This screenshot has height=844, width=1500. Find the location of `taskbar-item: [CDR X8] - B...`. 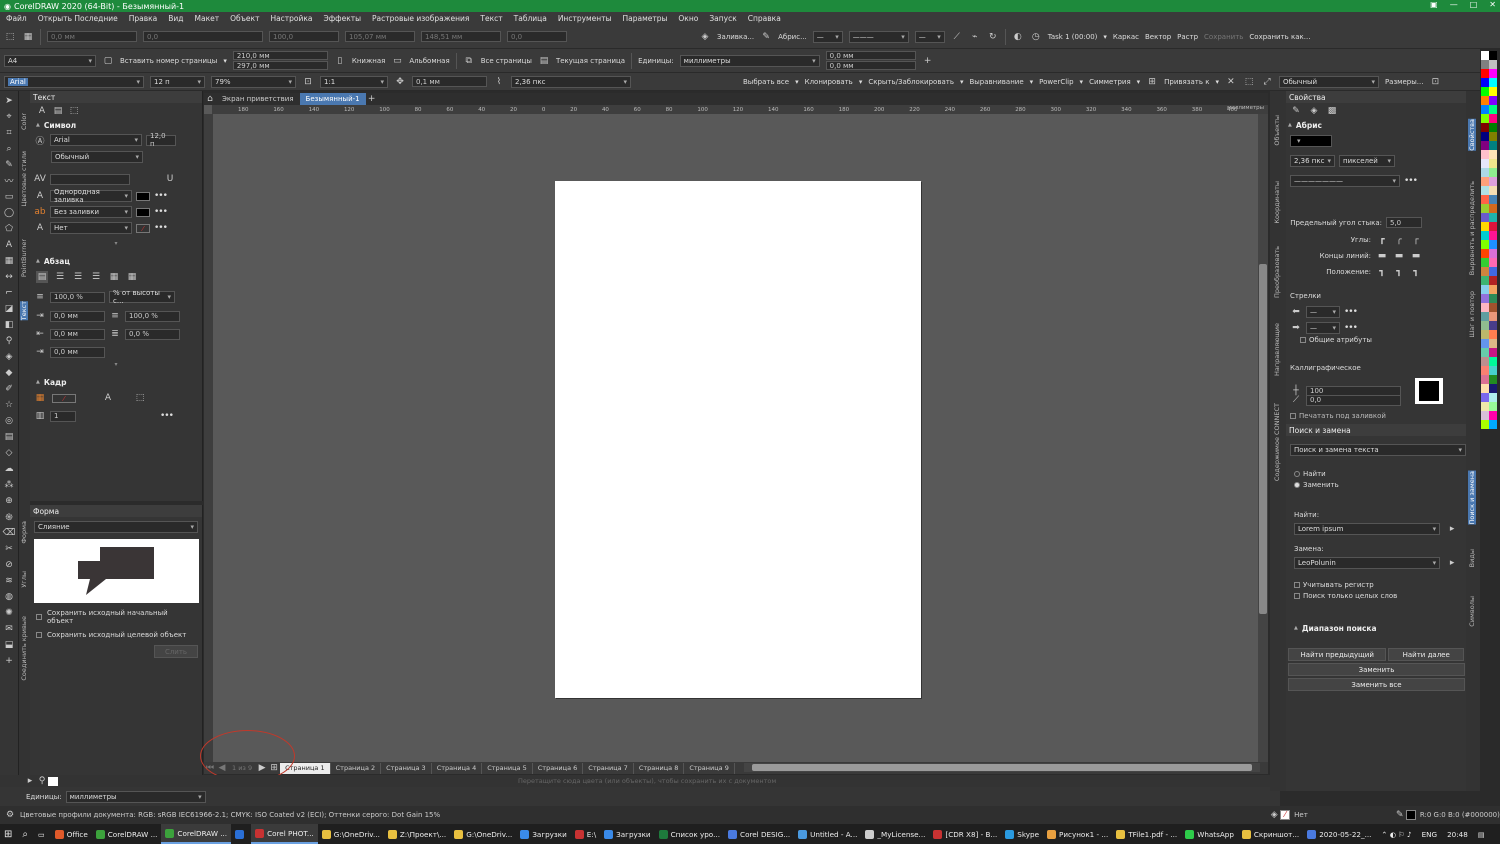

taskbar-item: [CDR X8] - B... is located at coordinates (965, 834).